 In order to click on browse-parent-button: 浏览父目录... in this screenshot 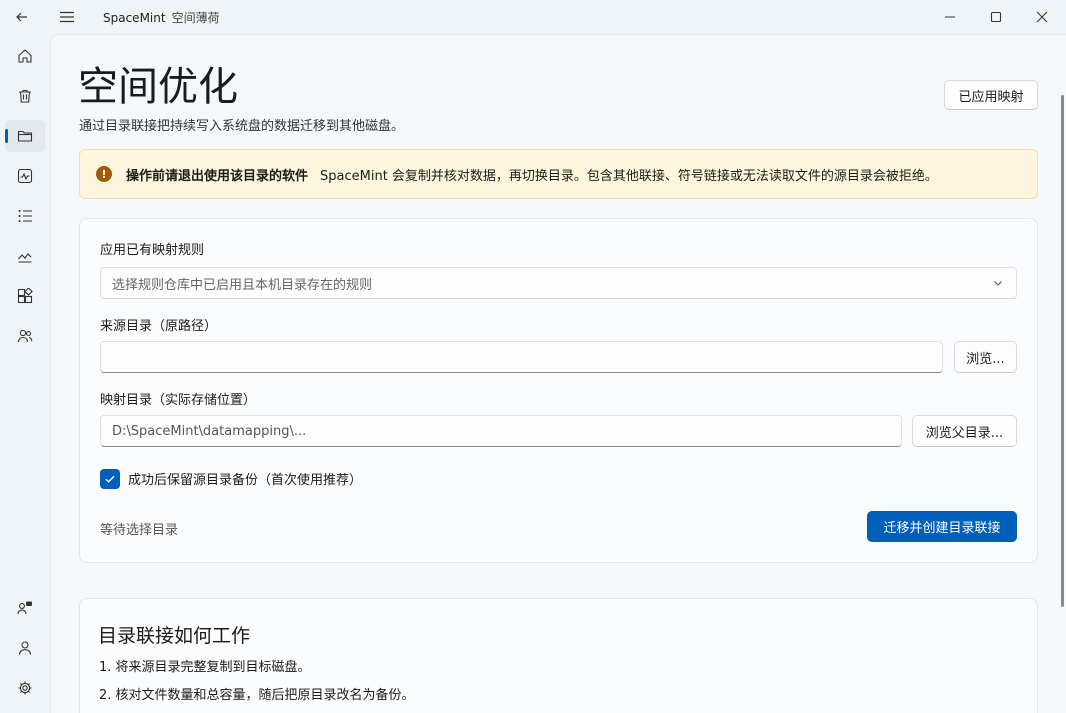, I will do `click(964, 431)`.